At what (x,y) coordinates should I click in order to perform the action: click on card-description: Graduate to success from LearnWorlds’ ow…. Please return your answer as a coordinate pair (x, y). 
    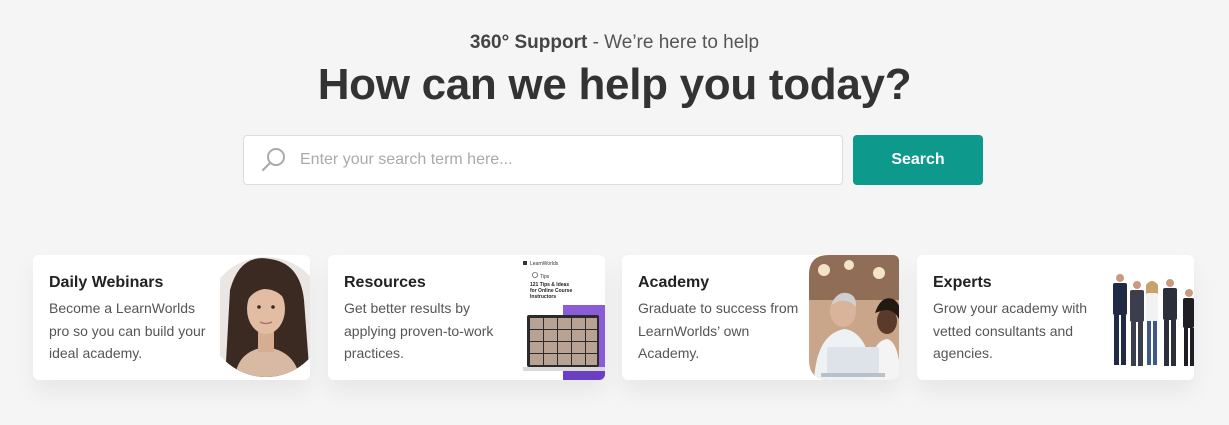
    Looking at the image, I should click on (718, 330).